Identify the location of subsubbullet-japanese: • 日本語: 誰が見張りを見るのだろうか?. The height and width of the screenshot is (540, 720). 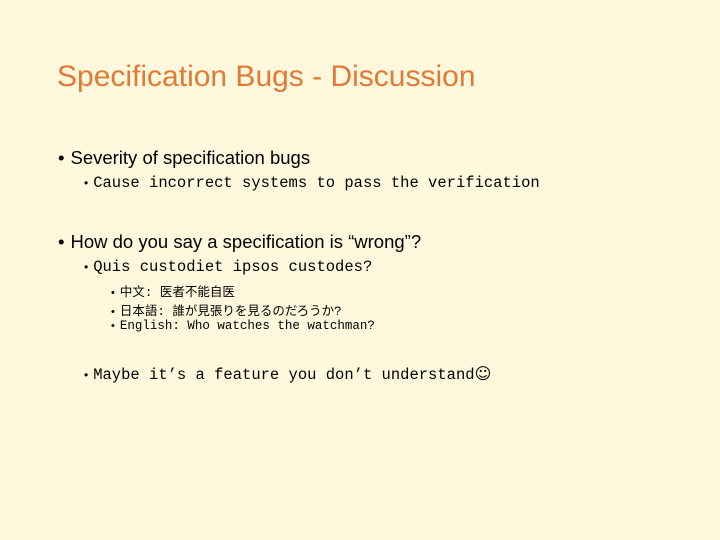
(226, 309).